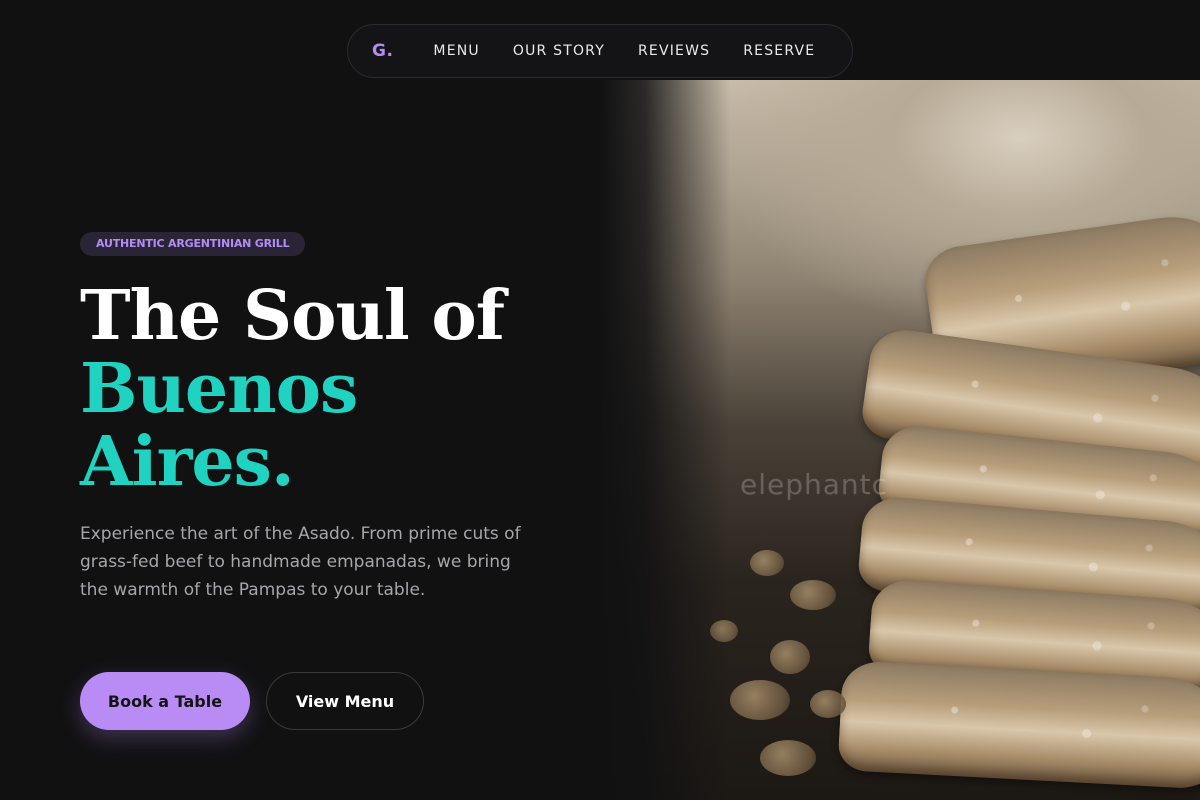  I want to click on top-navbar: G. MENU OUR STORY REVIEWS RESERVE, so click(600, 51).